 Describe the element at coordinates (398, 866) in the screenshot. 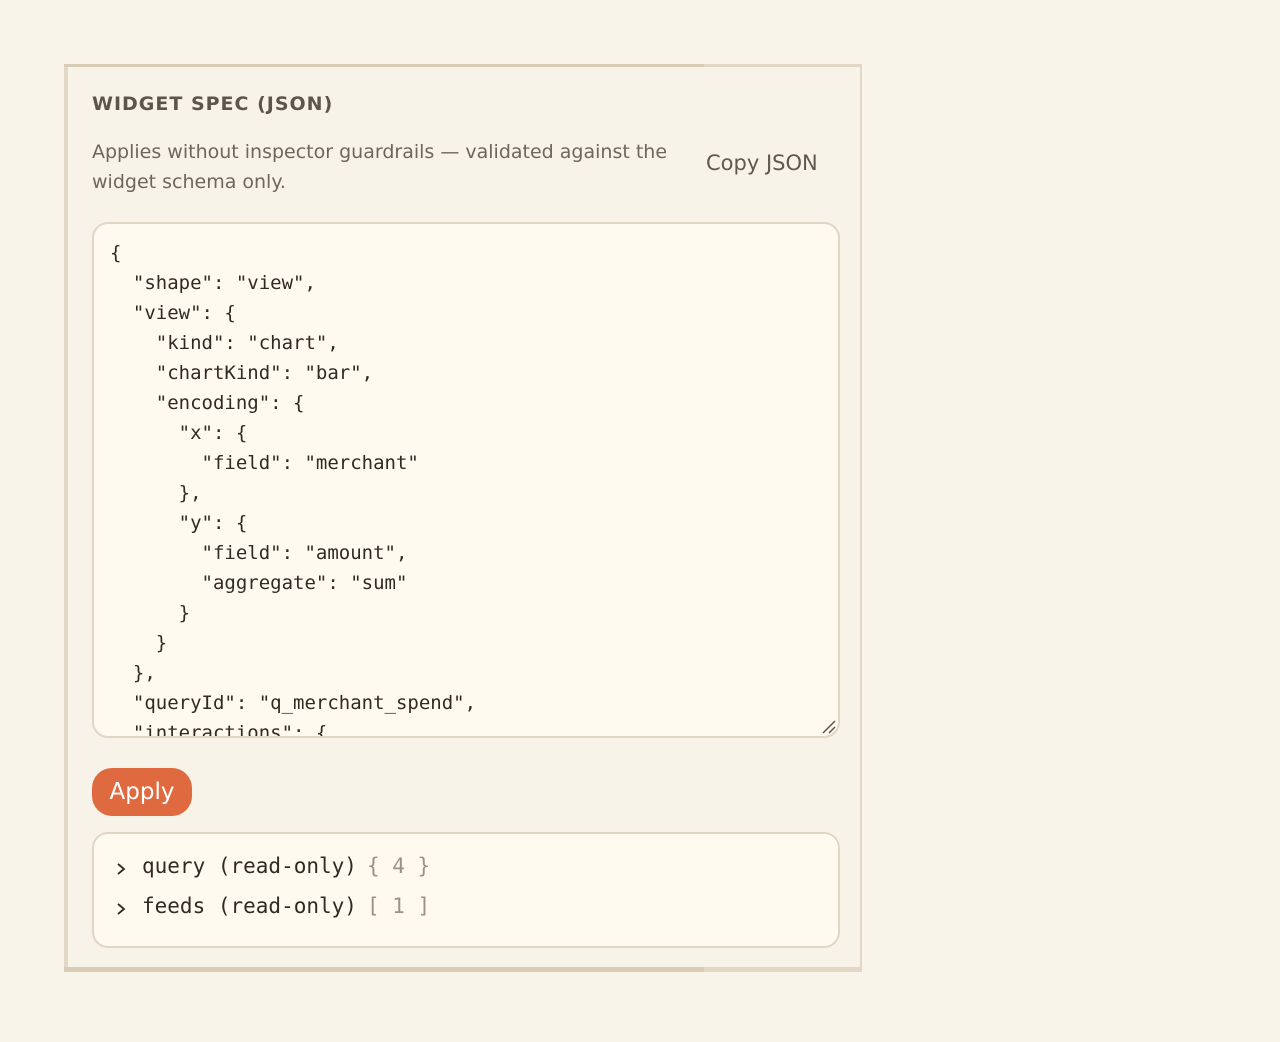

I see `query-readonly-count: { 4 }` at that location.